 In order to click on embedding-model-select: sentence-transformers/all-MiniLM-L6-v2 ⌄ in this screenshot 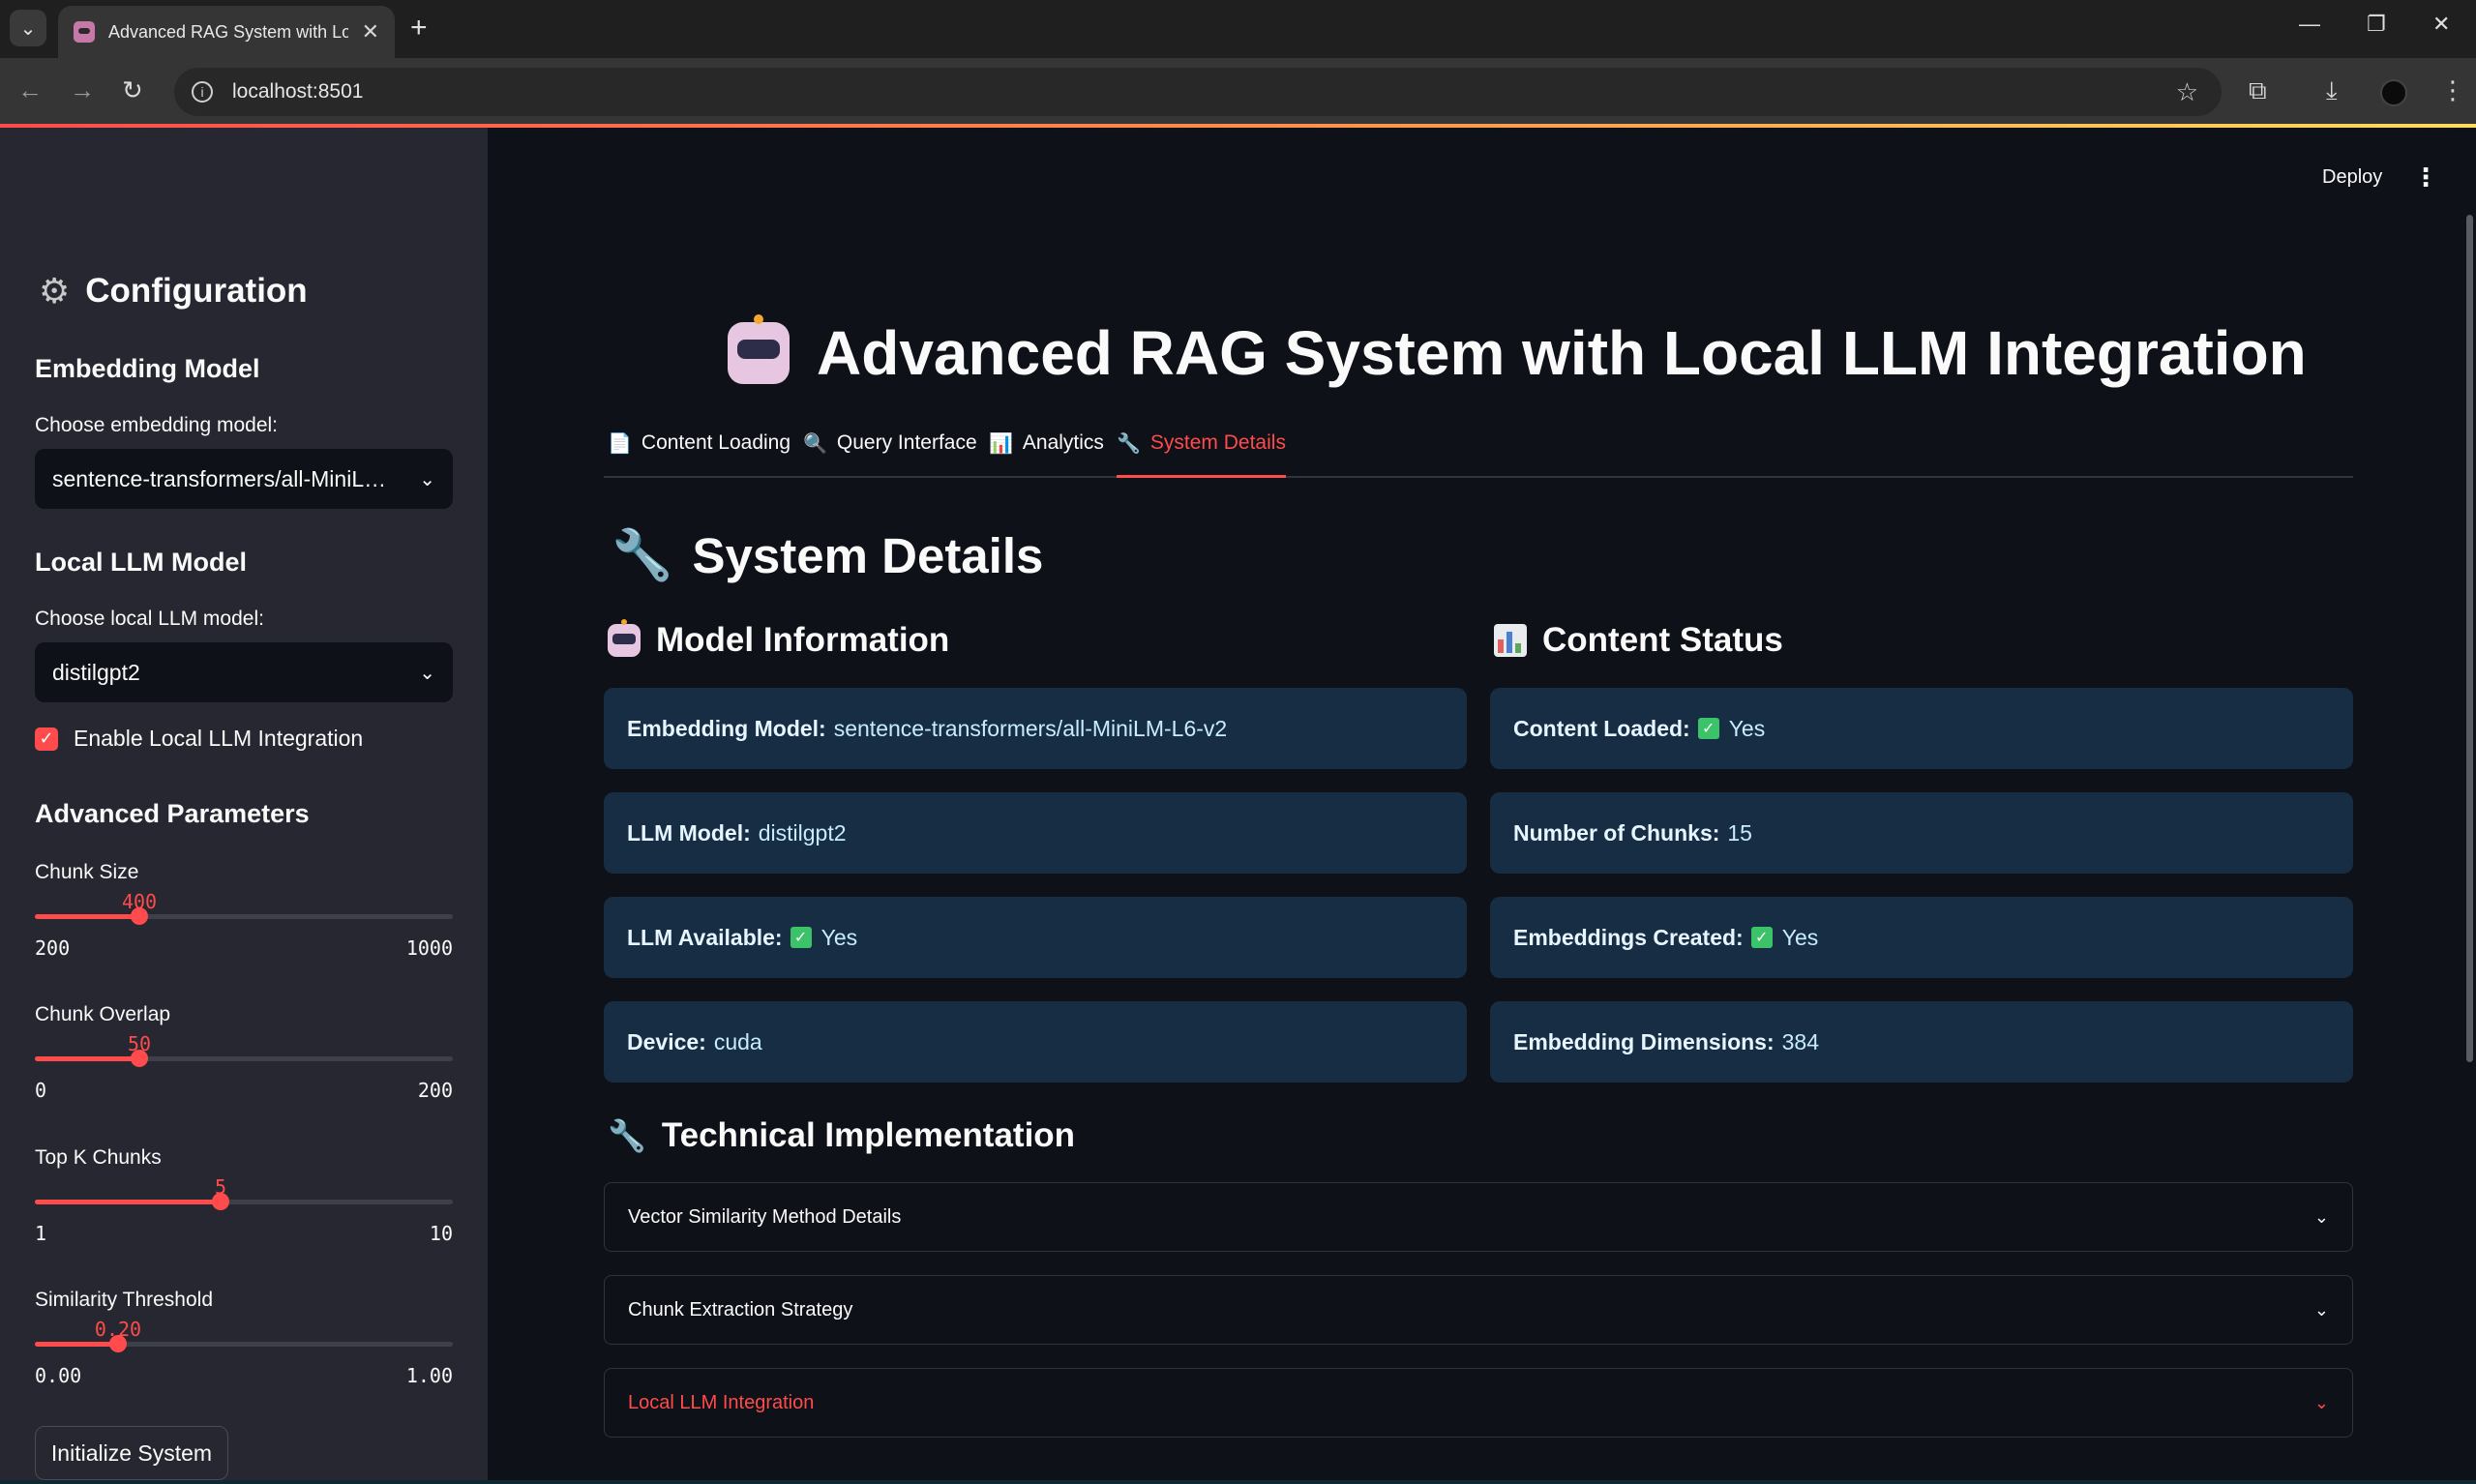, I will do `click(244, 479)`.